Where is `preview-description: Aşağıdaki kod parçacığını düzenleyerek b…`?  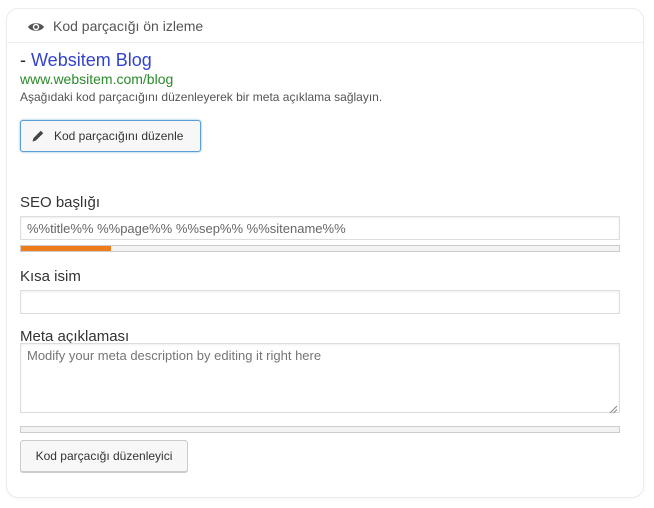
preview-description: Aşağıdaki kod parçacığını düzenleyerek b… is located at coordinates (201, 97).